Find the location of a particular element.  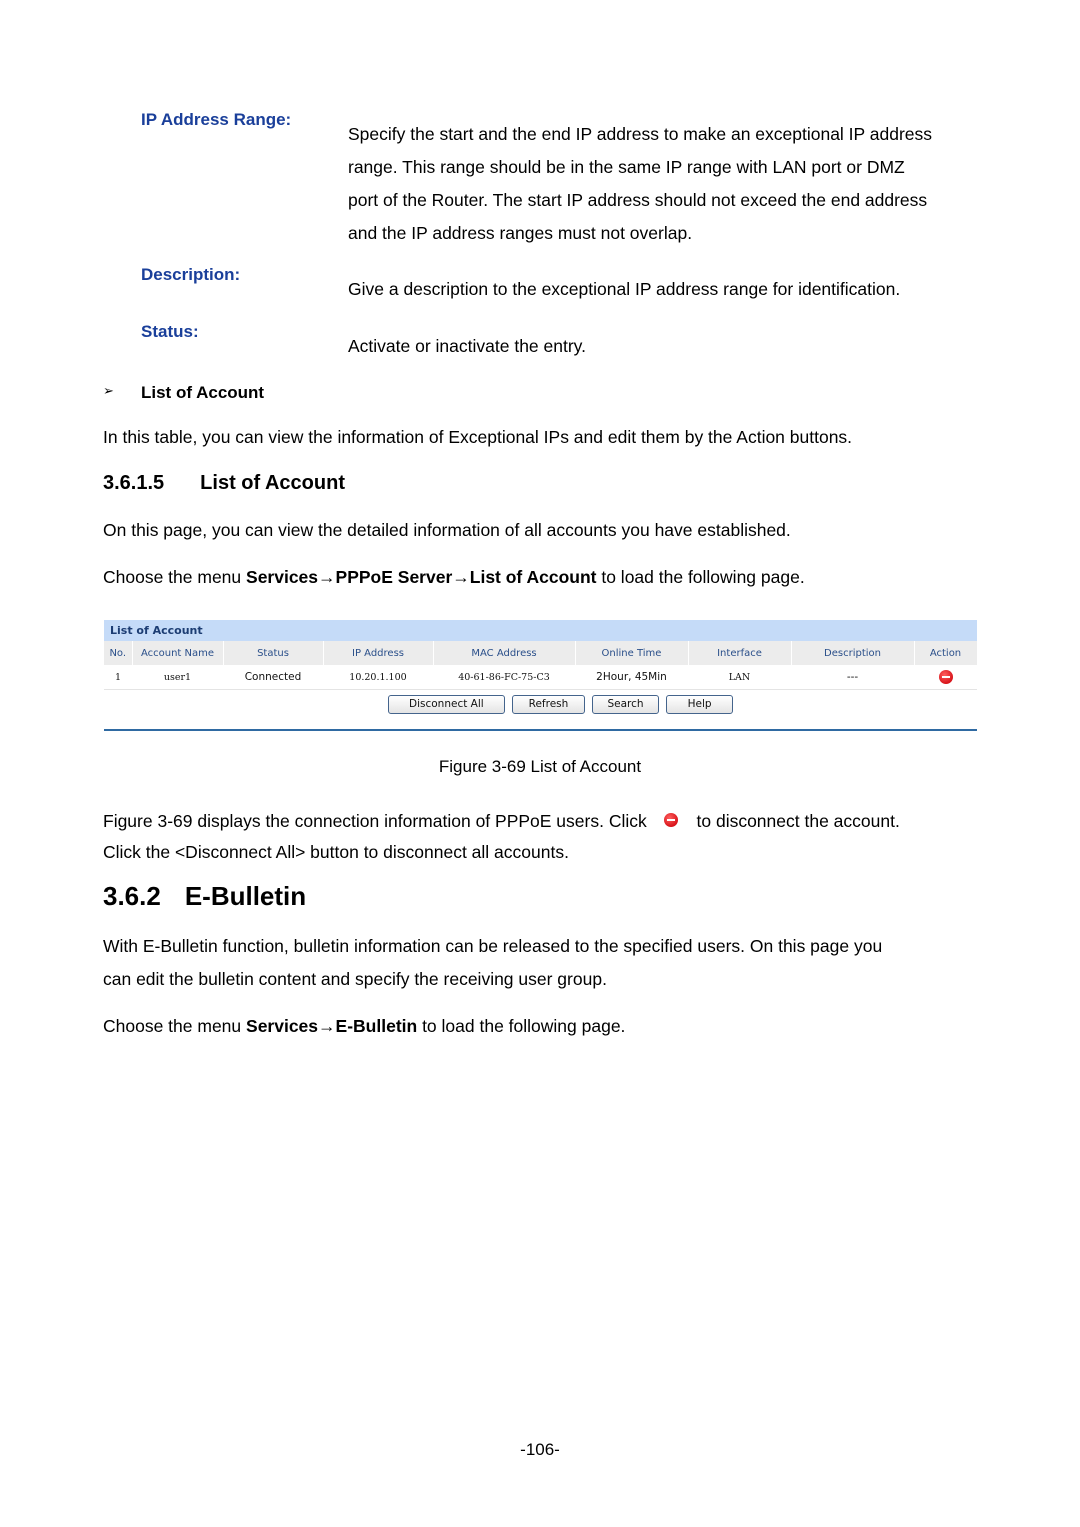

cell-action is located at coordinates (945, 677).